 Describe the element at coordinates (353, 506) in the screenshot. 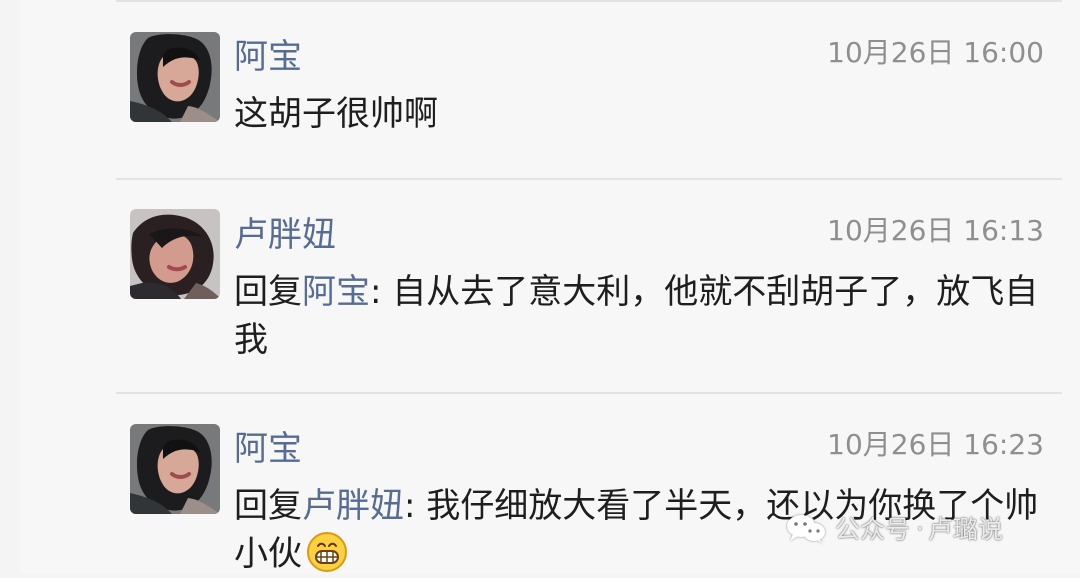

I see `reply-target-name: 卢胖妞` at that location.